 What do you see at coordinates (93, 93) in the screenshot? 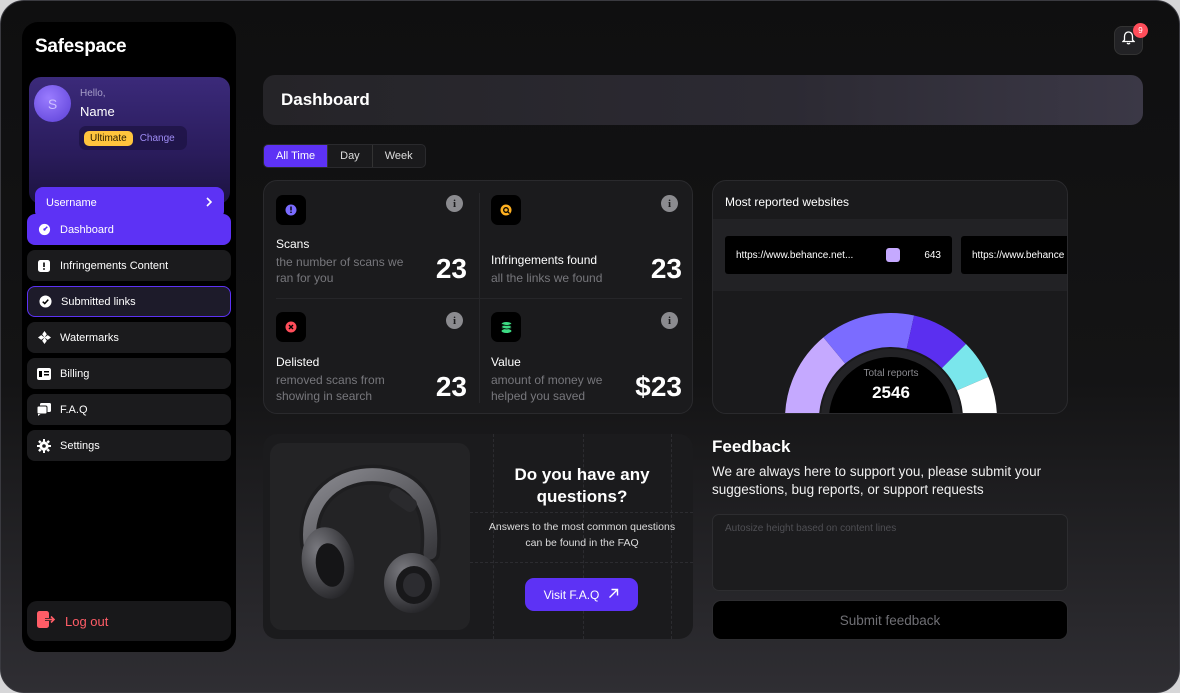
I see `greeting: Hello,` at bounding box center [93, 93].